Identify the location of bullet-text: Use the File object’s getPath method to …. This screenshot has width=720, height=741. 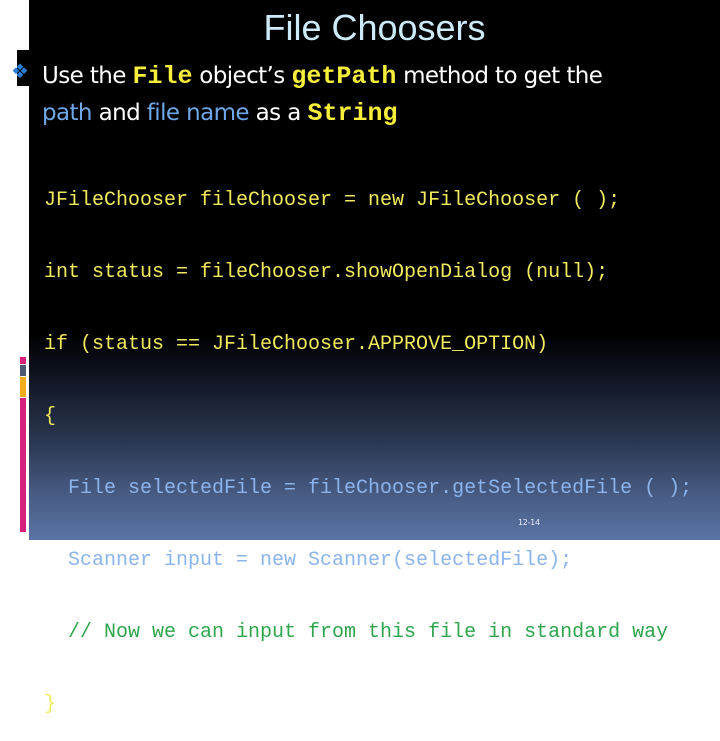
(372, 95).